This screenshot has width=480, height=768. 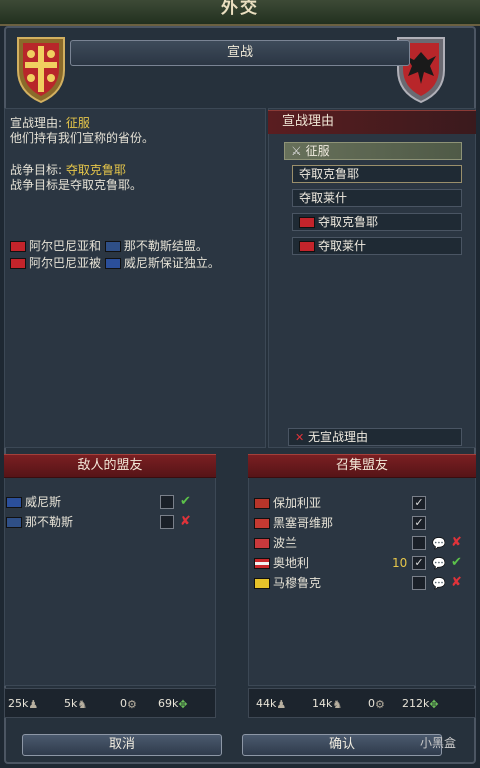 I want to click on watermark-text: 小黑盒, so click(x=438, y=743).